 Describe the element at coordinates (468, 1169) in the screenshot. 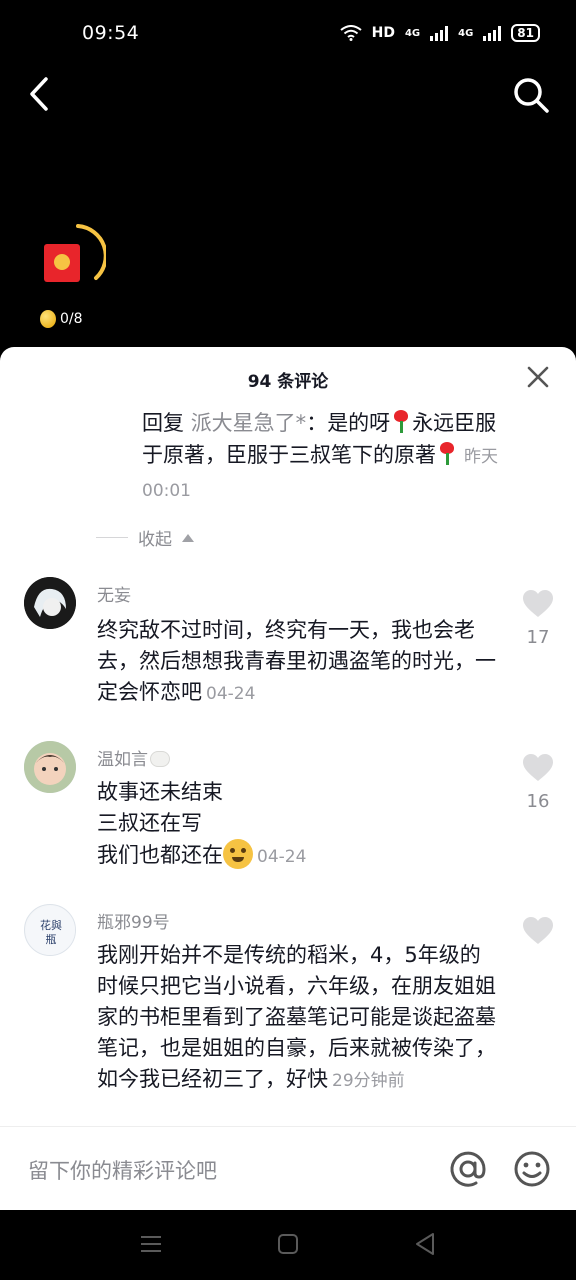

I see `at-icon` at that location.